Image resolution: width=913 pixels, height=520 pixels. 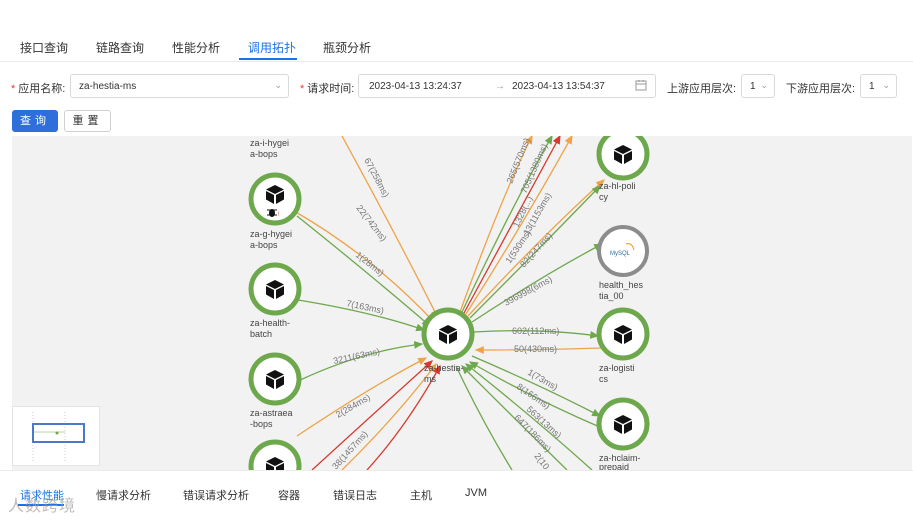 What do you see at coordinates (120, 47) in the screenshot?
I see `tab-trace-query: 链路查询` at bounding box center [120, 47].